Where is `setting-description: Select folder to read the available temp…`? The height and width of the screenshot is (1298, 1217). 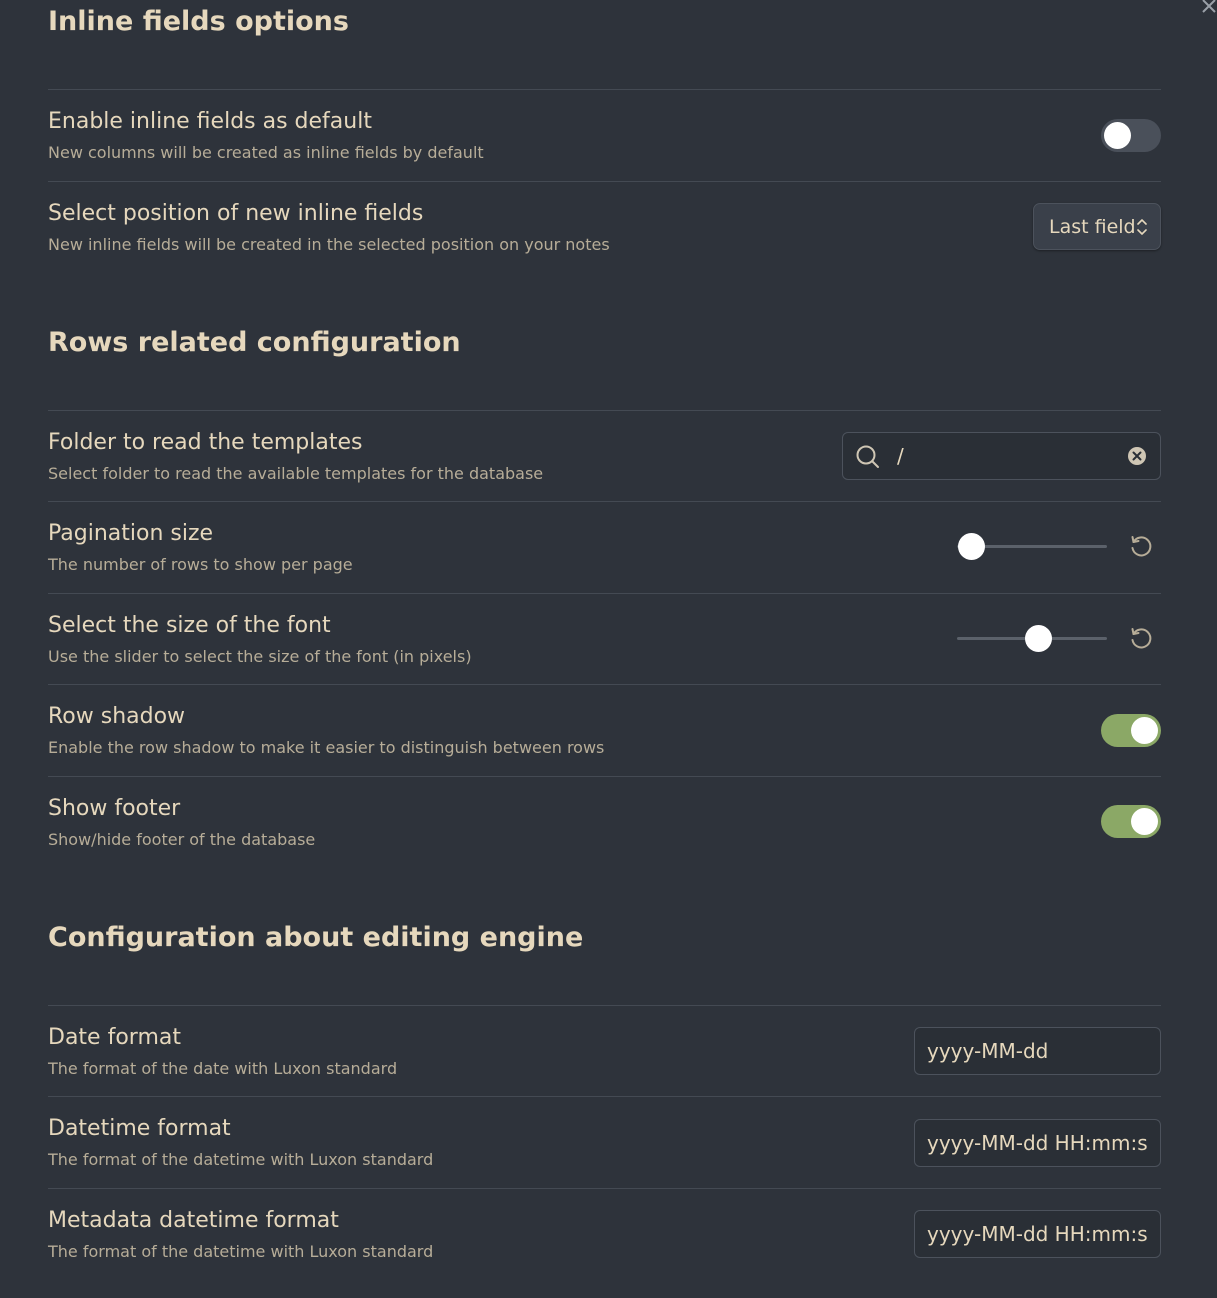 setting-description: Select folder to read the available temp… is located at coordinates (296, 473).